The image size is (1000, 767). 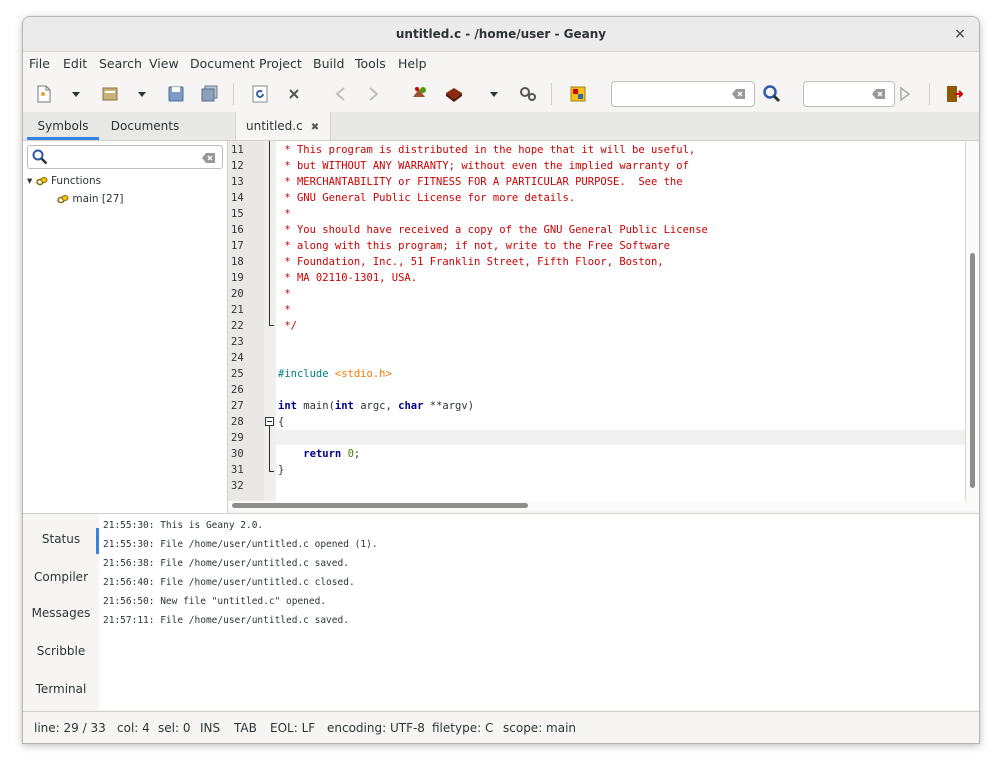 I want to click on build-icon, so click(x=454, y=94).